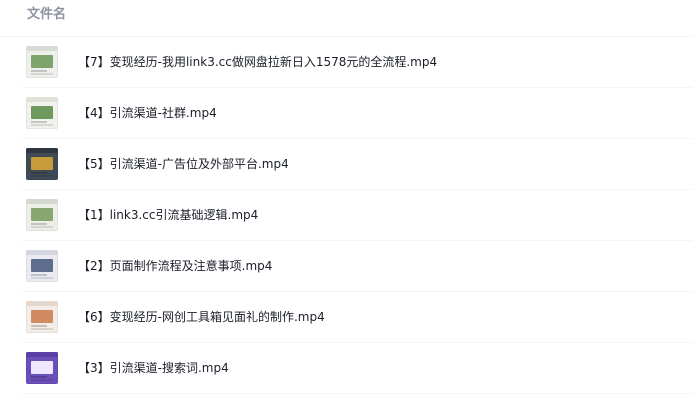 The width and height of the screenshot is (692, 400). Describe the element at coordinates (346, 266) in the screenshot. I see `file-row: 【2】页面制作流程及注意事项.mp4` at that location.